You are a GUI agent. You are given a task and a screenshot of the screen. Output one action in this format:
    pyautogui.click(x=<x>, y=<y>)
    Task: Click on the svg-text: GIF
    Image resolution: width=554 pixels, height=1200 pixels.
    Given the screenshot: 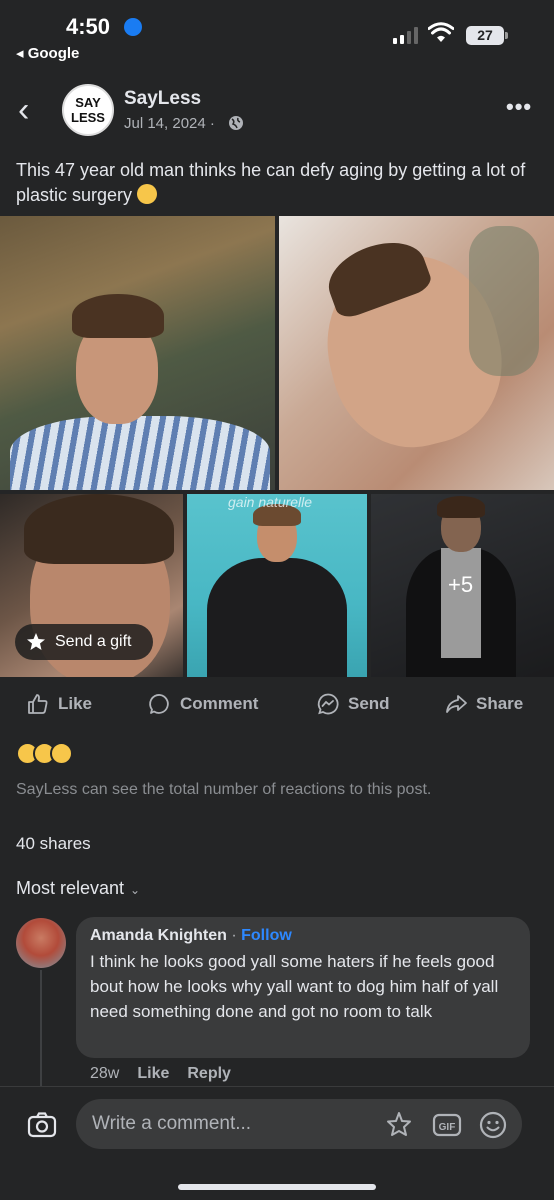 What is the action you would take?
    pyautogui.click(x=447, y=1127)
    